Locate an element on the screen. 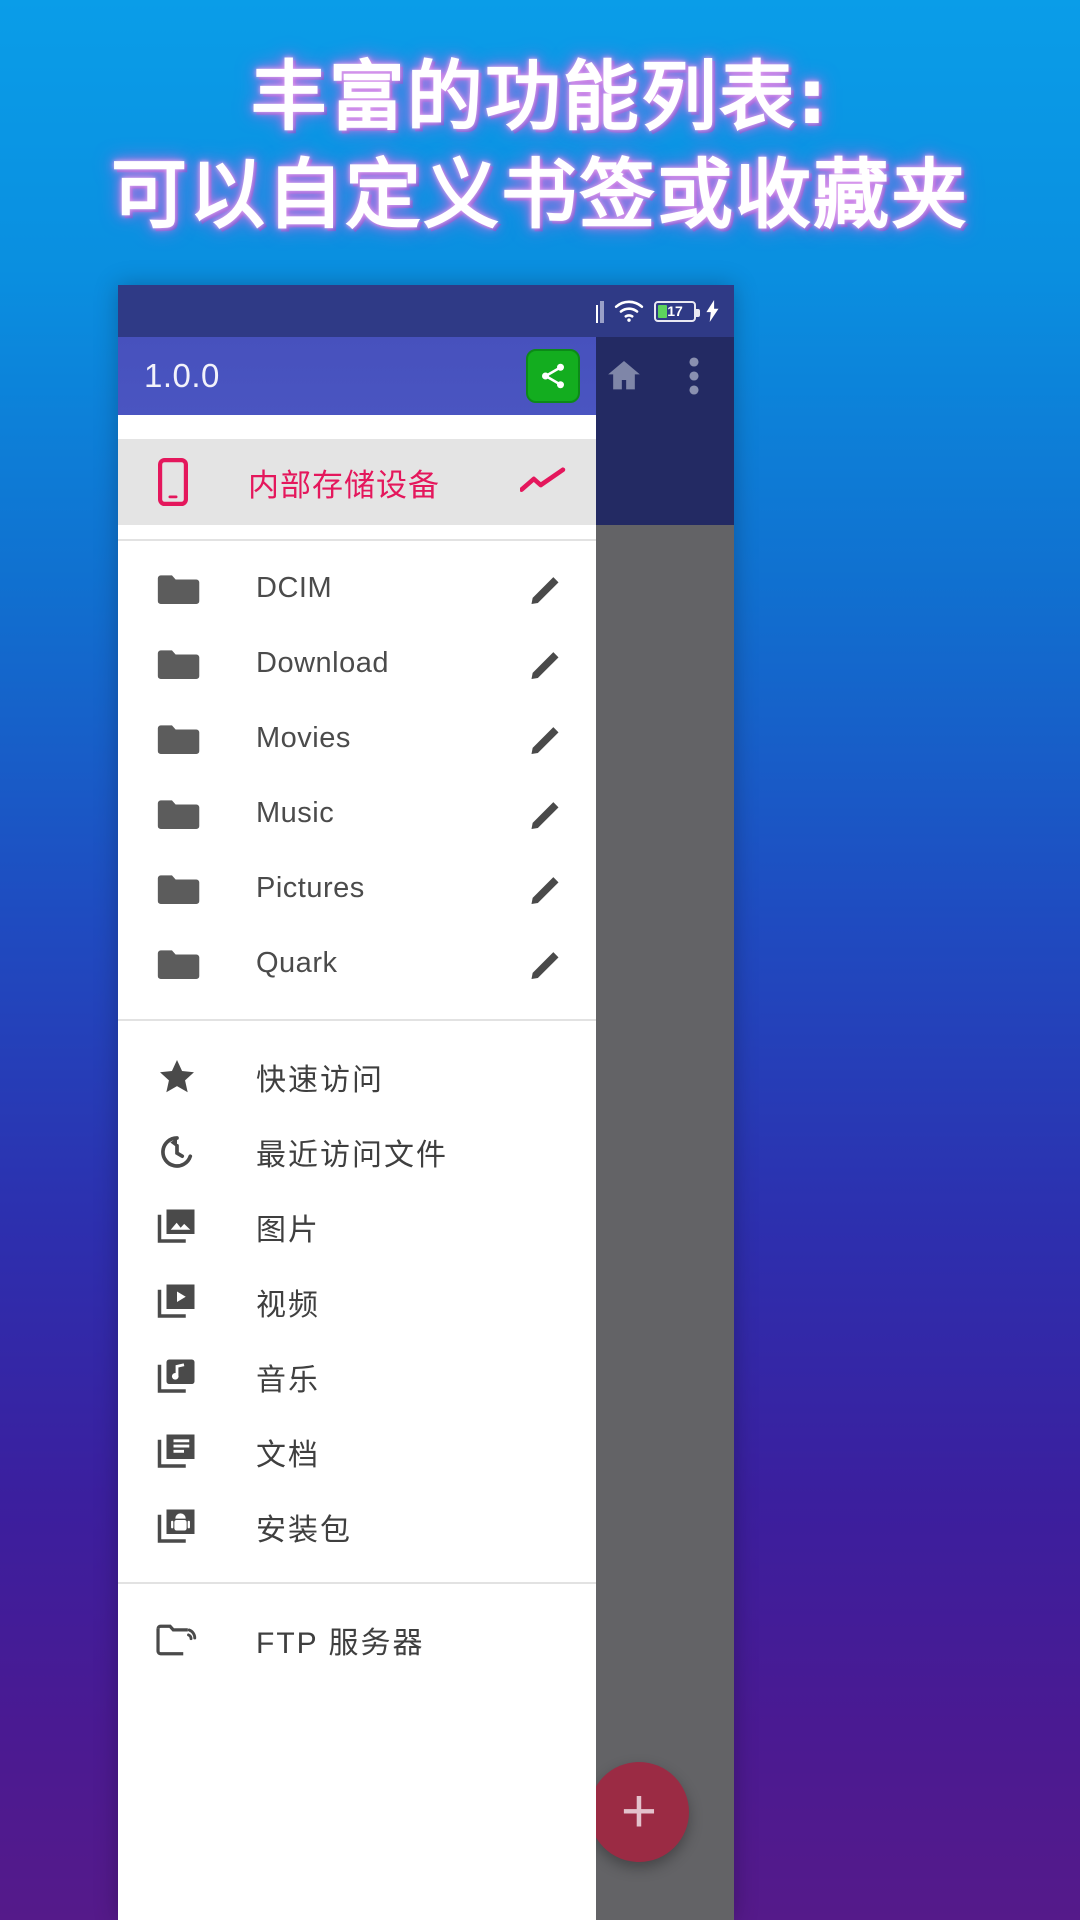 Image resolution: width=1080 pixels, height=1920 pixels. list-item-label: 视频 is located at coordinates (288, 1305).